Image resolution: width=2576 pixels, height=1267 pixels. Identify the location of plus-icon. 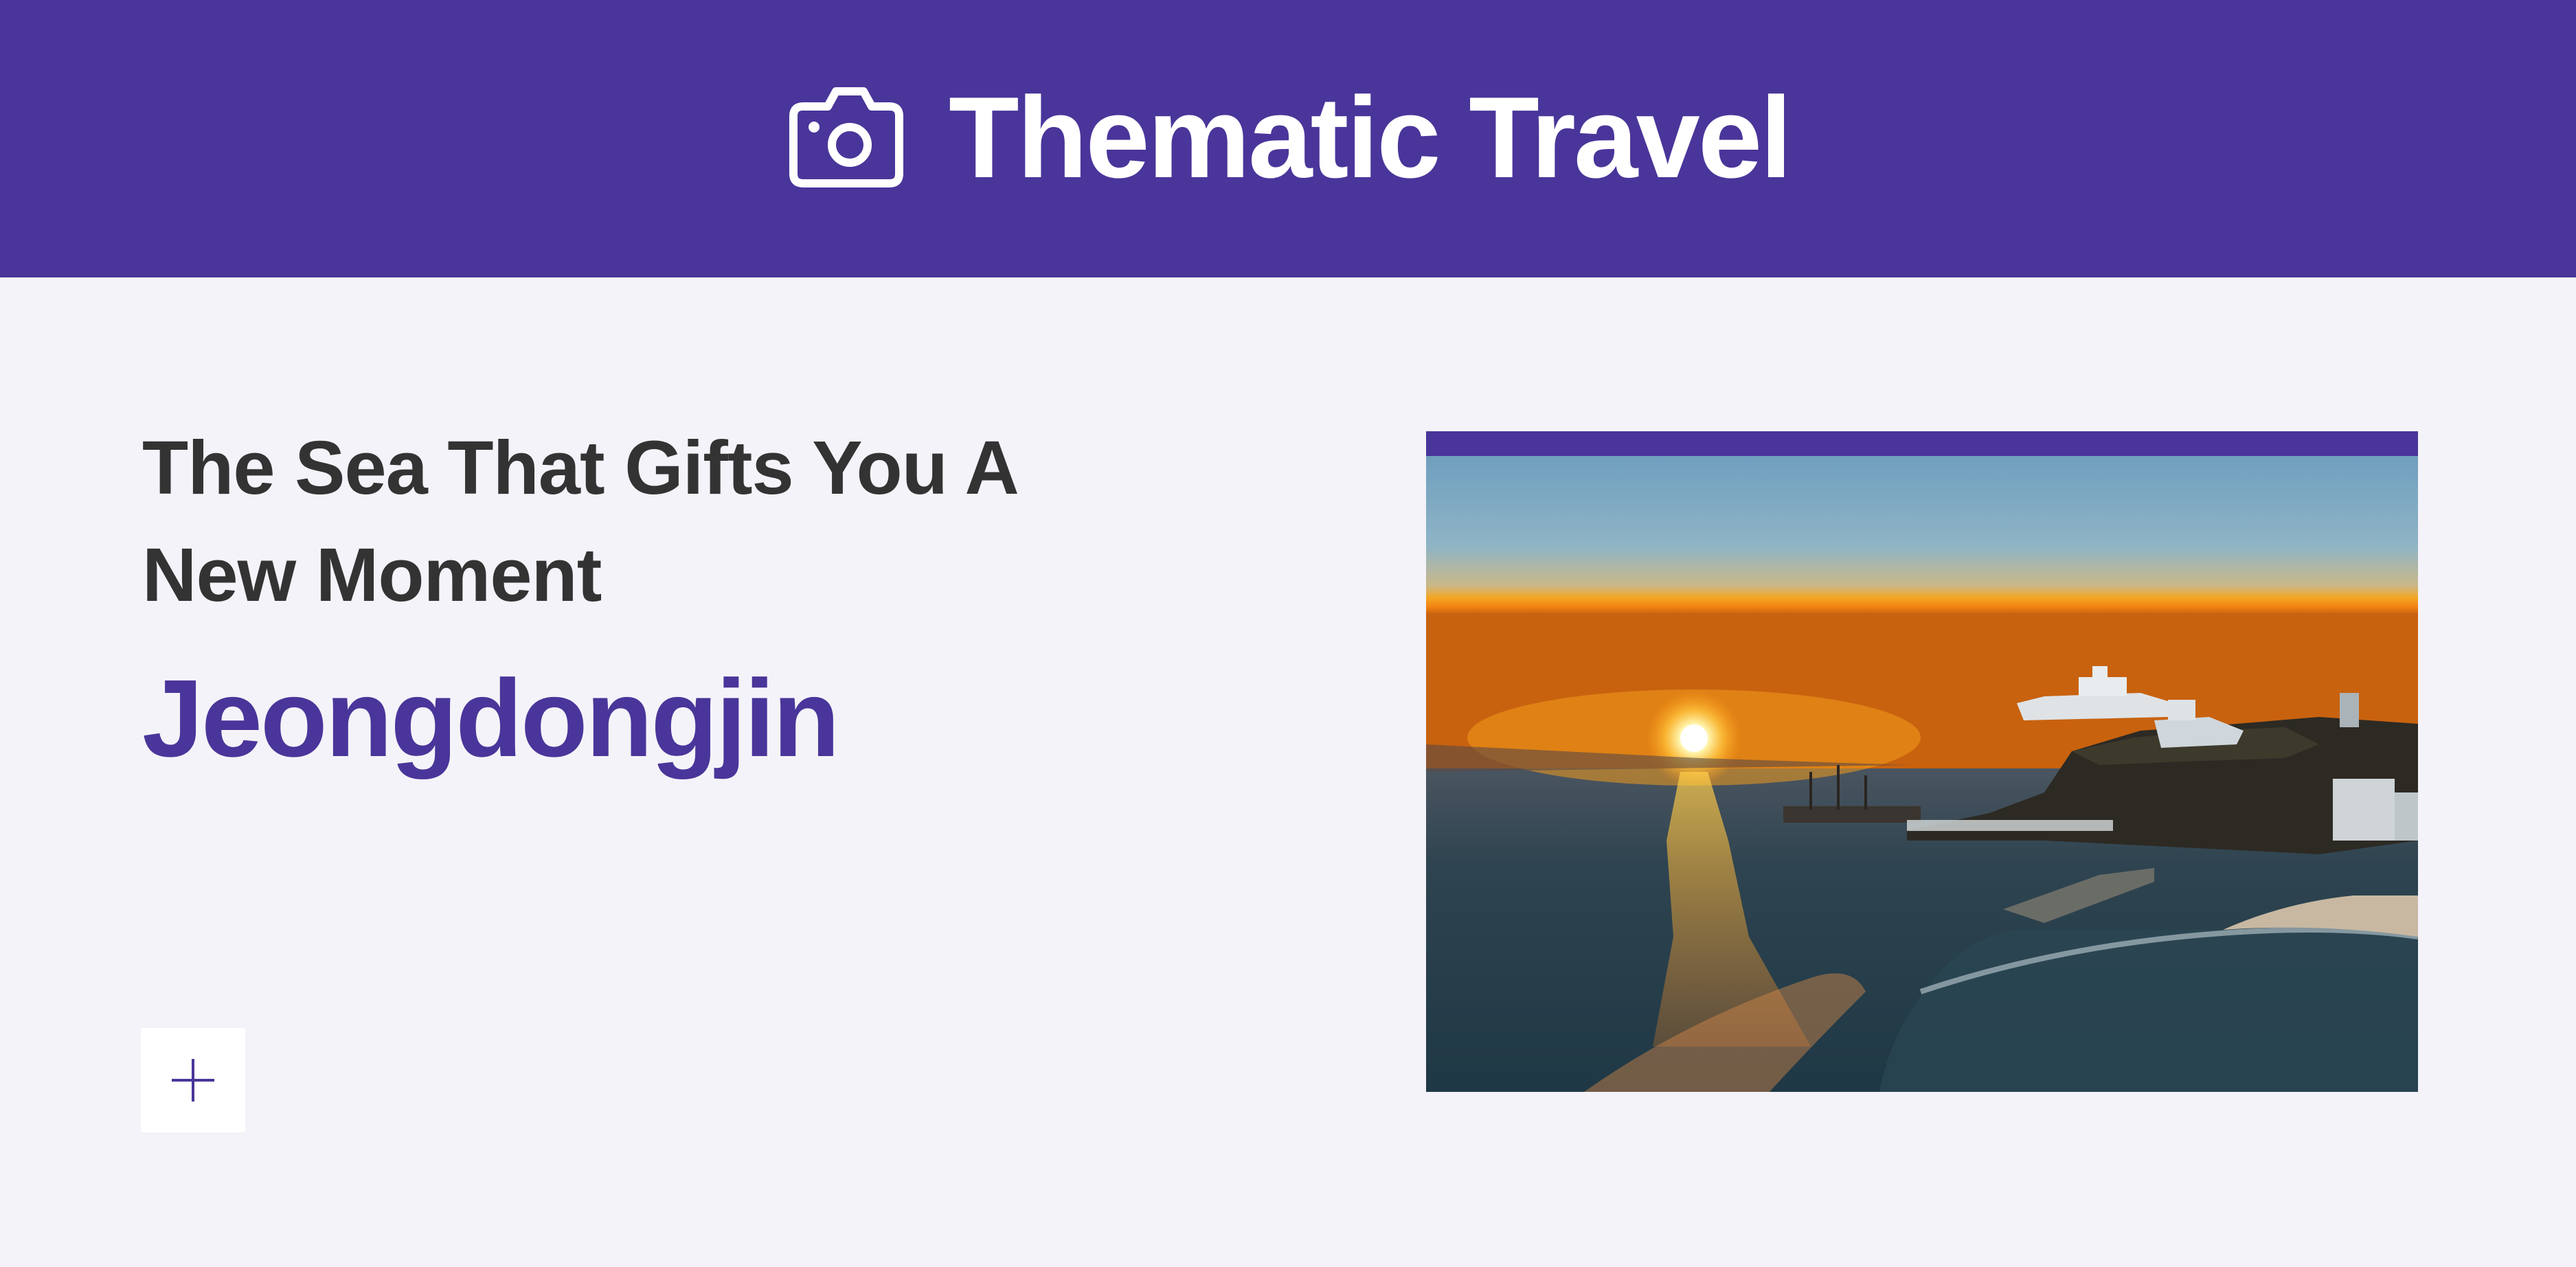
(193, 1080).